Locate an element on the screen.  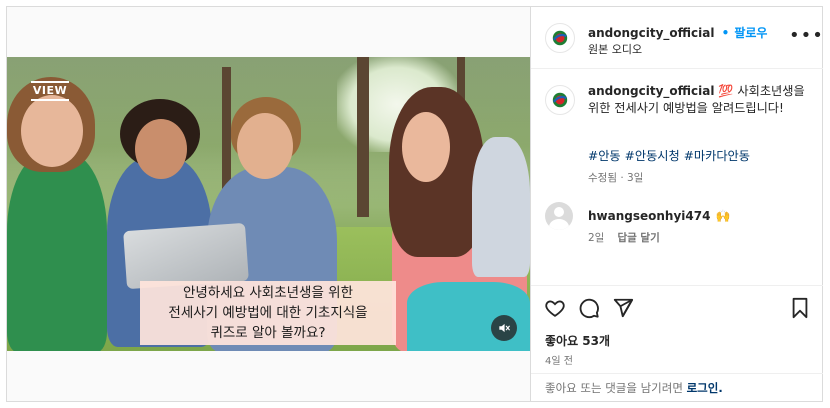
login-prompt-bar: 좋아요 또는 댓글을 남기려면 로그인. is located at coordinates (677, 387).